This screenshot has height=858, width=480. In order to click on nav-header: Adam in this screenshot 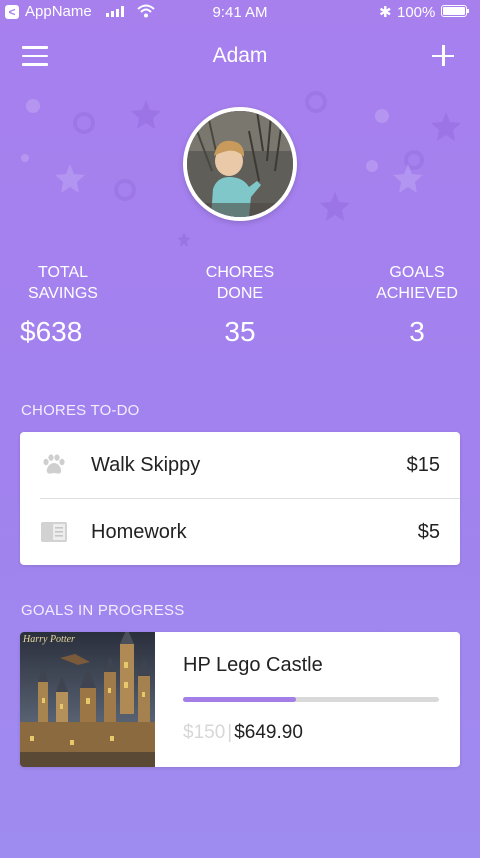, I will do `click(240, 56)`.